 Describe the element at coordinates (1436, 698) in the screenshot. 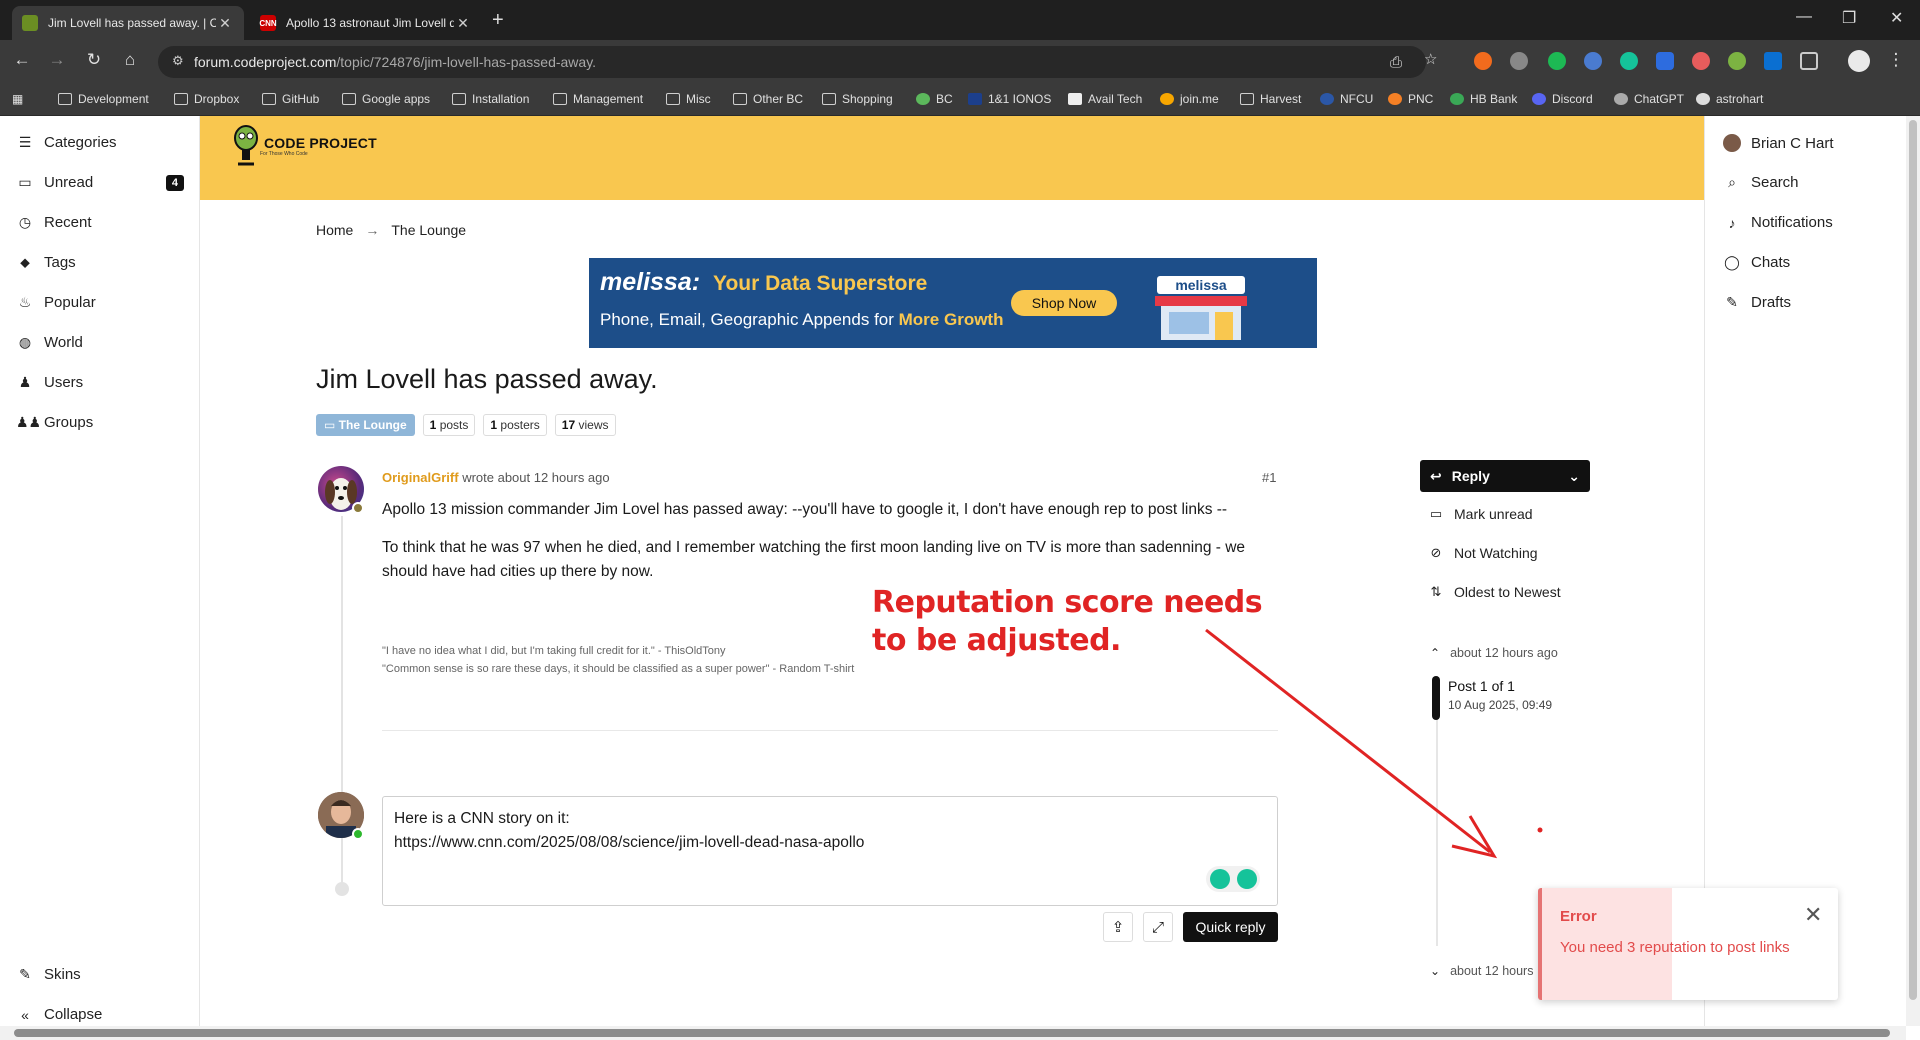

I see `timeline-handle` at that location.